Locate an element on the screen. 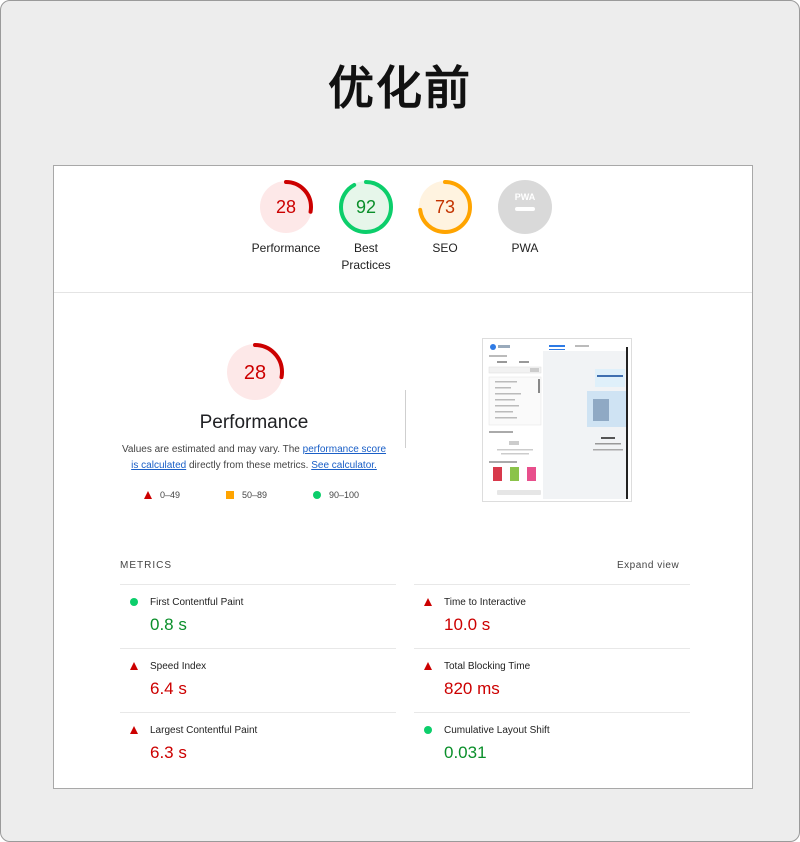 The height and width of the screenshot is (842, 800). best-practices-gauge-icon: 92 is located at coordinates (366, 207).